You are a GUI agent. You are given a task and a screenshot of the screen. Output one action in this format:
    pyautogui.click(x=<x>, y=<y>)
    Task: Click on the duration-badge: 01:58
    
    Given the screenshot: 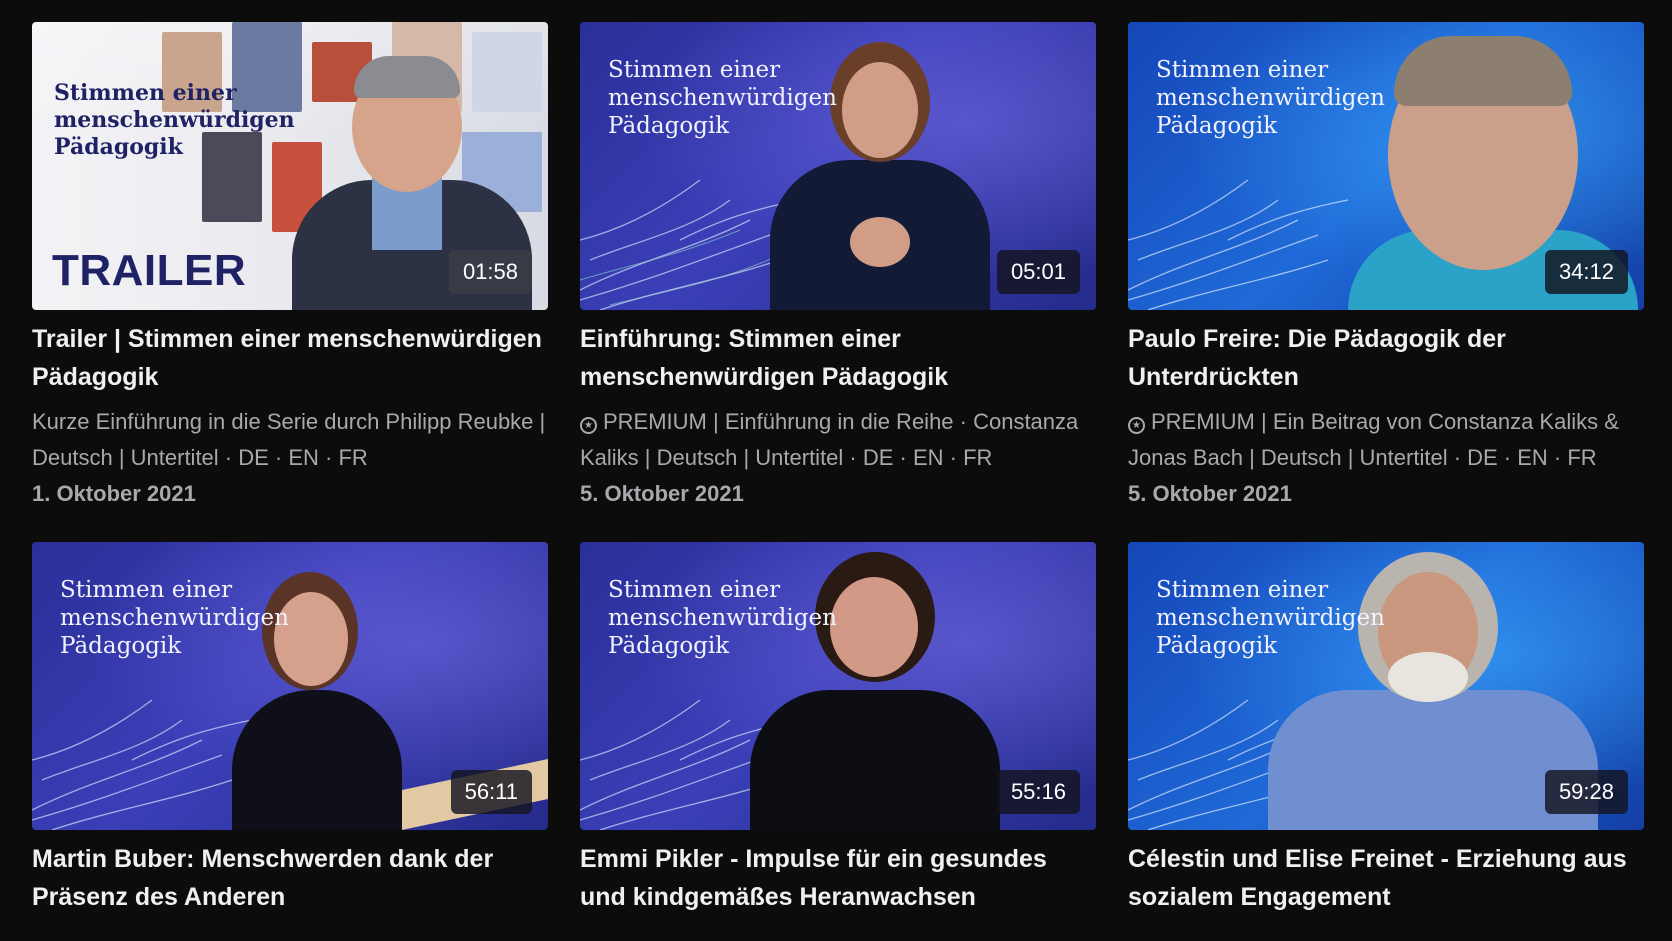 What is the action you would take?
    pyautogui.click(x=490, y=272)
    